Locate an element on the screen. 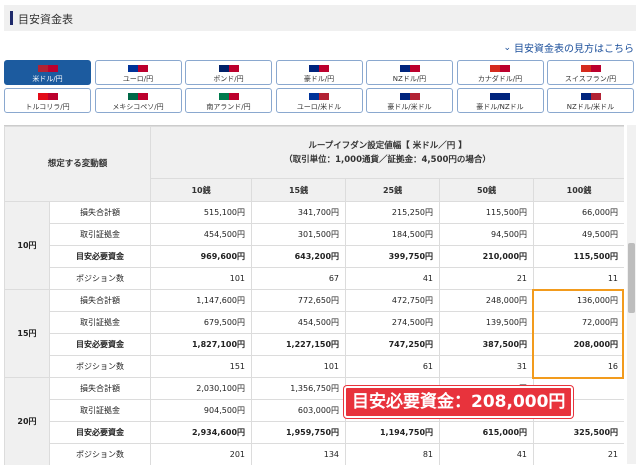 This screenshot has height=465, width=640. value-cell: 454,500円 is located at coordinates (299, 323).